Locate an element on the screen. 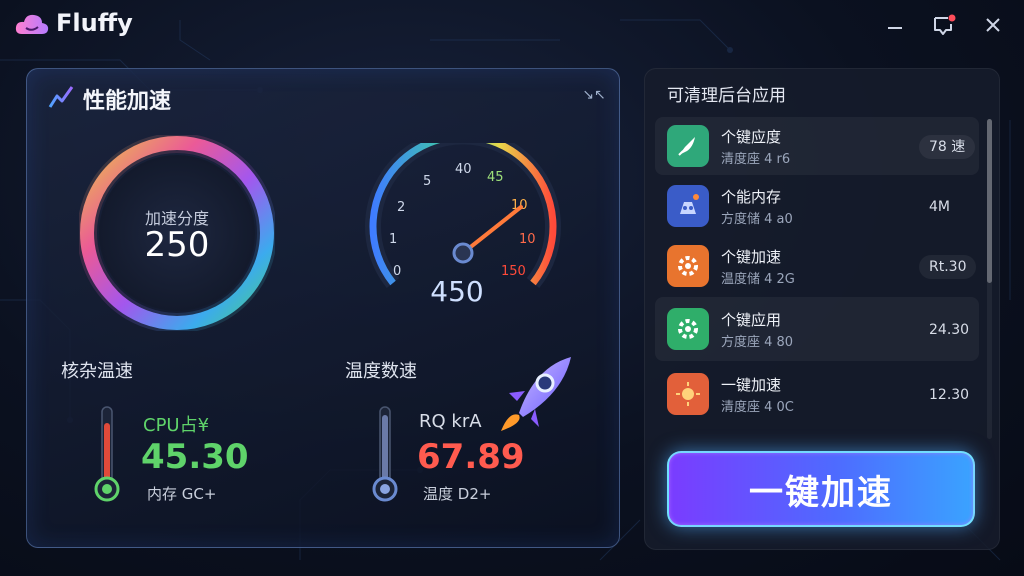 Image resolution: width=1024 pixels, height=576 pixels. app-detail: 清度座 4 r6 is located at coordinates (756, 159).